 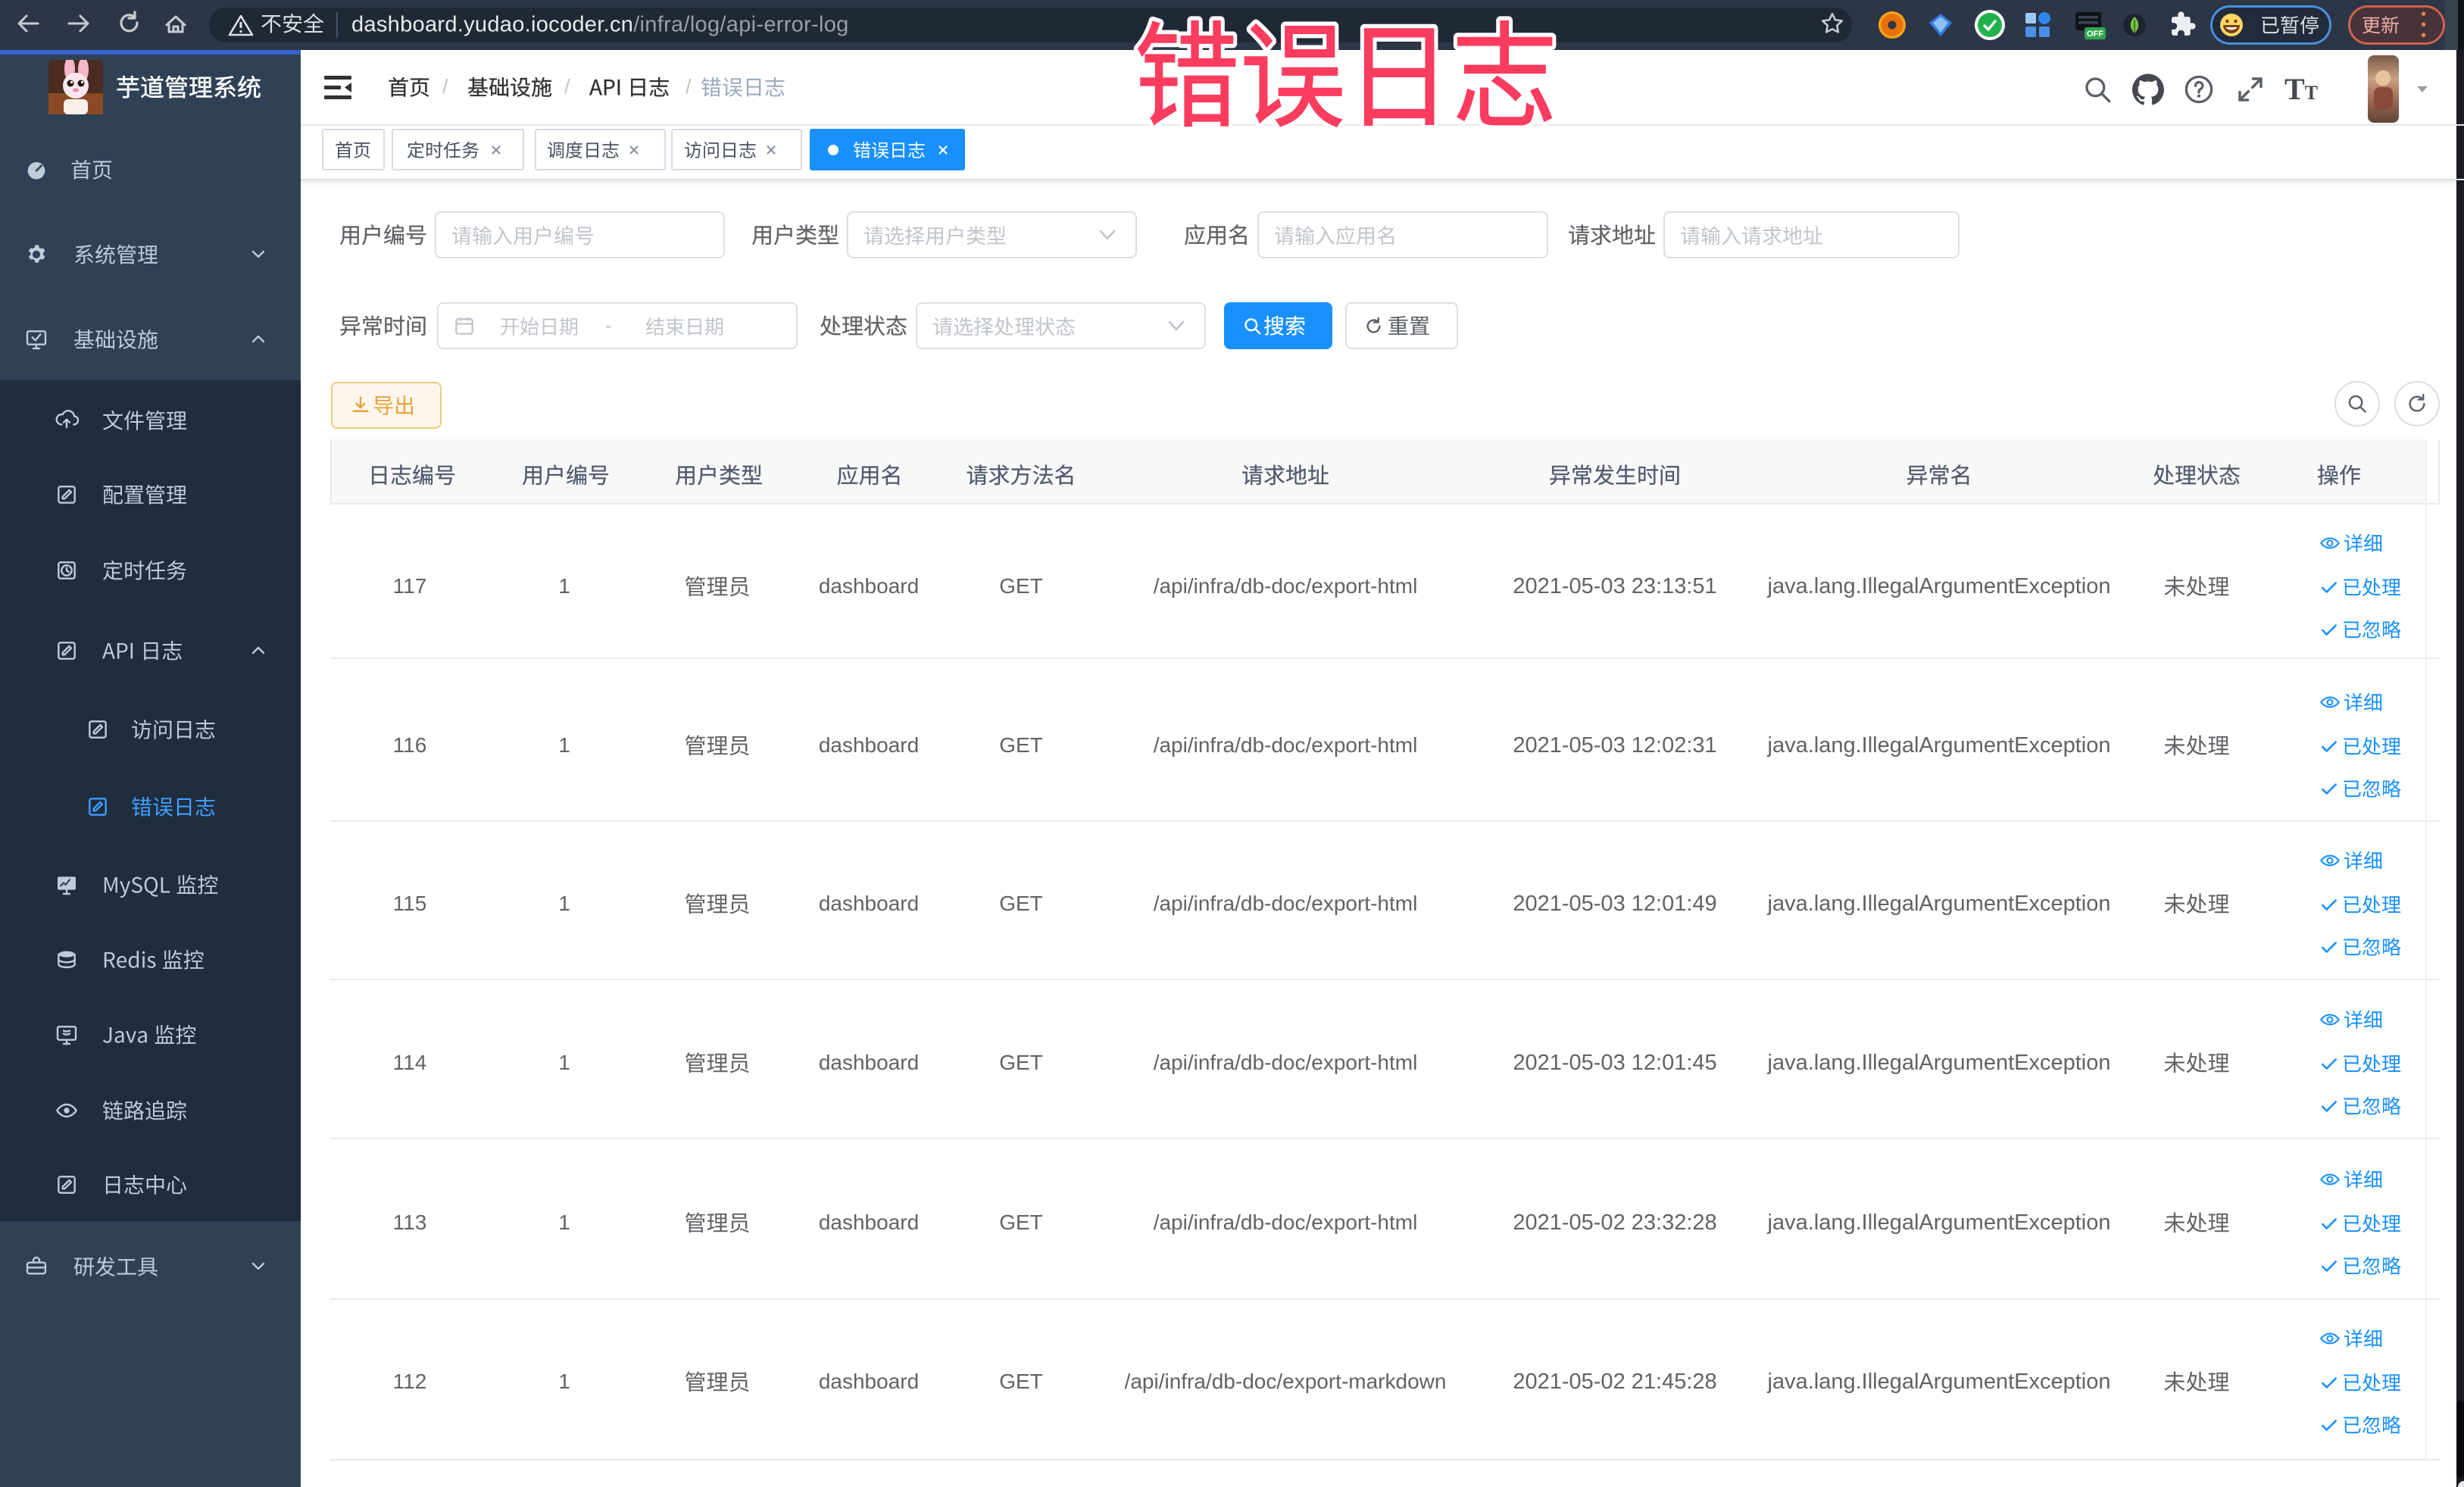 I want to click on svg-text: OFF, so click(x=2095, y=34).